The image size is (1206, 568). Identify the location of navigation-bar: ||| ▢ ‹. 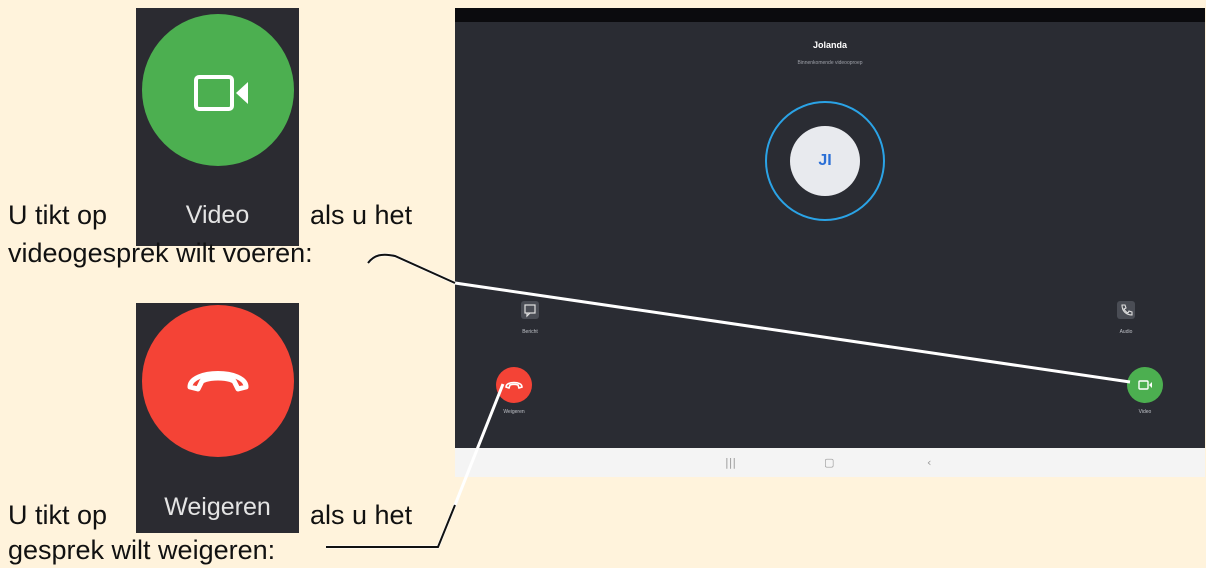
(830, 462).